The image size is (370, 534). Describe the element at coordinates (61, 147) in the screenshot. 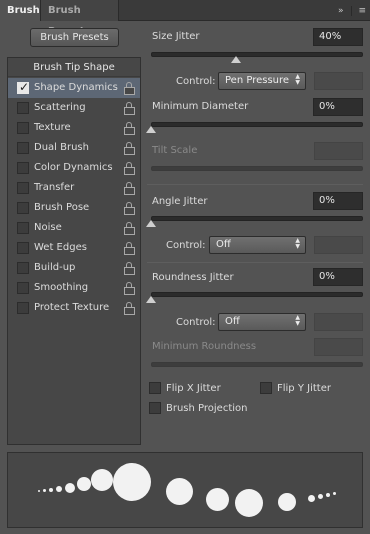

I see `option-label: Dual Brush` at that location.